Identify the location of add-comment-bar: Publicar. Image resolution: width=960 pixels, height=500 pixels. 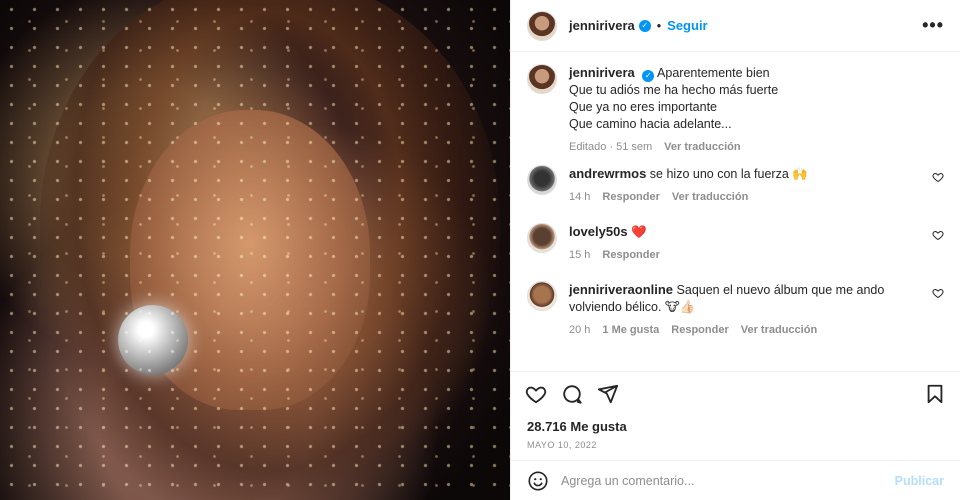
(735, 480).